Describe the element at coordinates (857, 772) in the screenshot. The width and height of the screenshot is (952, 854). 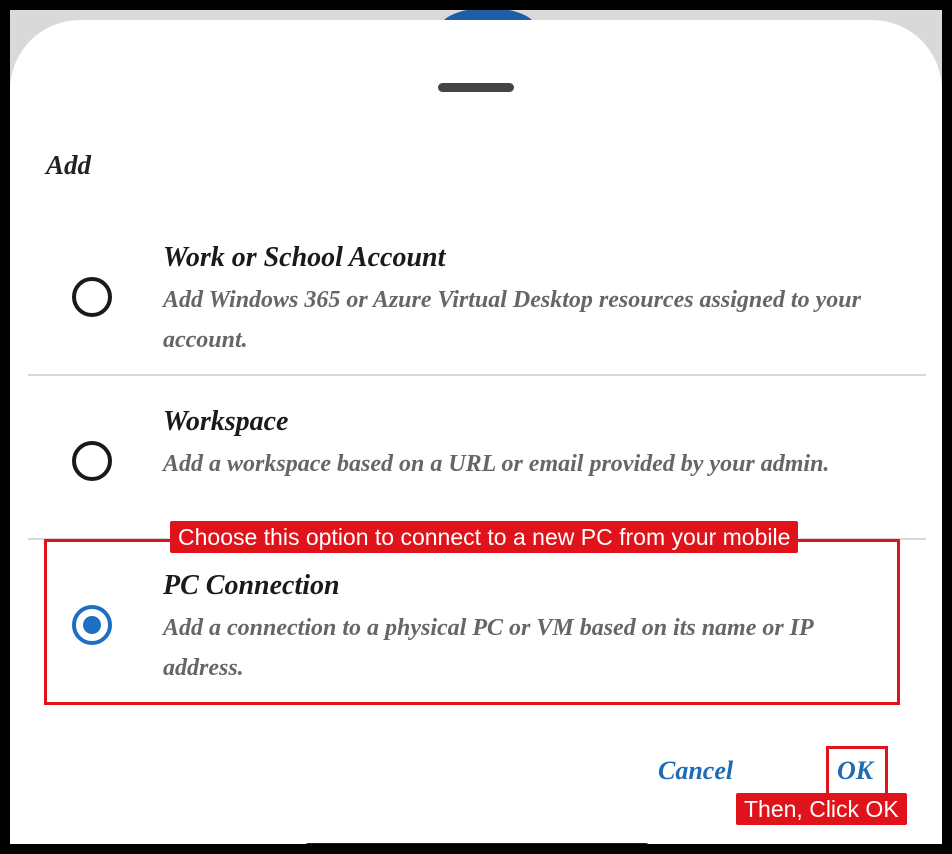
I see `ok-highlight-box` at that location.